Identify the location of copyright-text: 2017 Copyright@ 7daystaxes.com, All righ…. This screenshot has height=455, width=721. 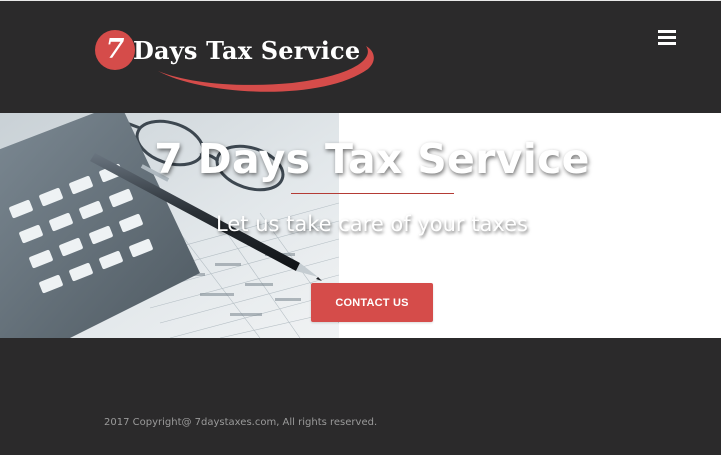
(241, 422).